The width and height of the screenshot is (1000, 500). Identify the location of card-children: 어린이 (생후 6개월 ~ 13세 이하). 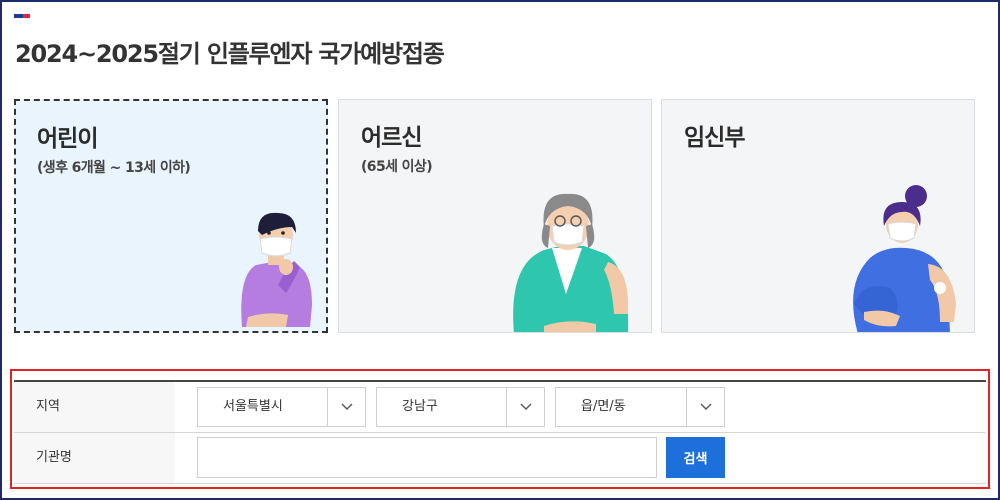
(171, 216).